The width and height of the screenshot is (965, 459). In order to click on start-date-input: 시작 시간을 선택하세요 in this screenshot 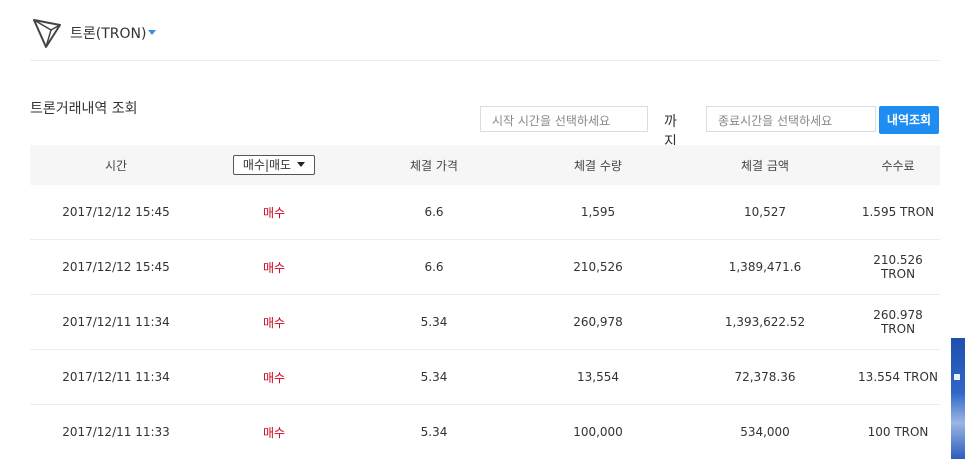, I will do `click(564, 119)`.